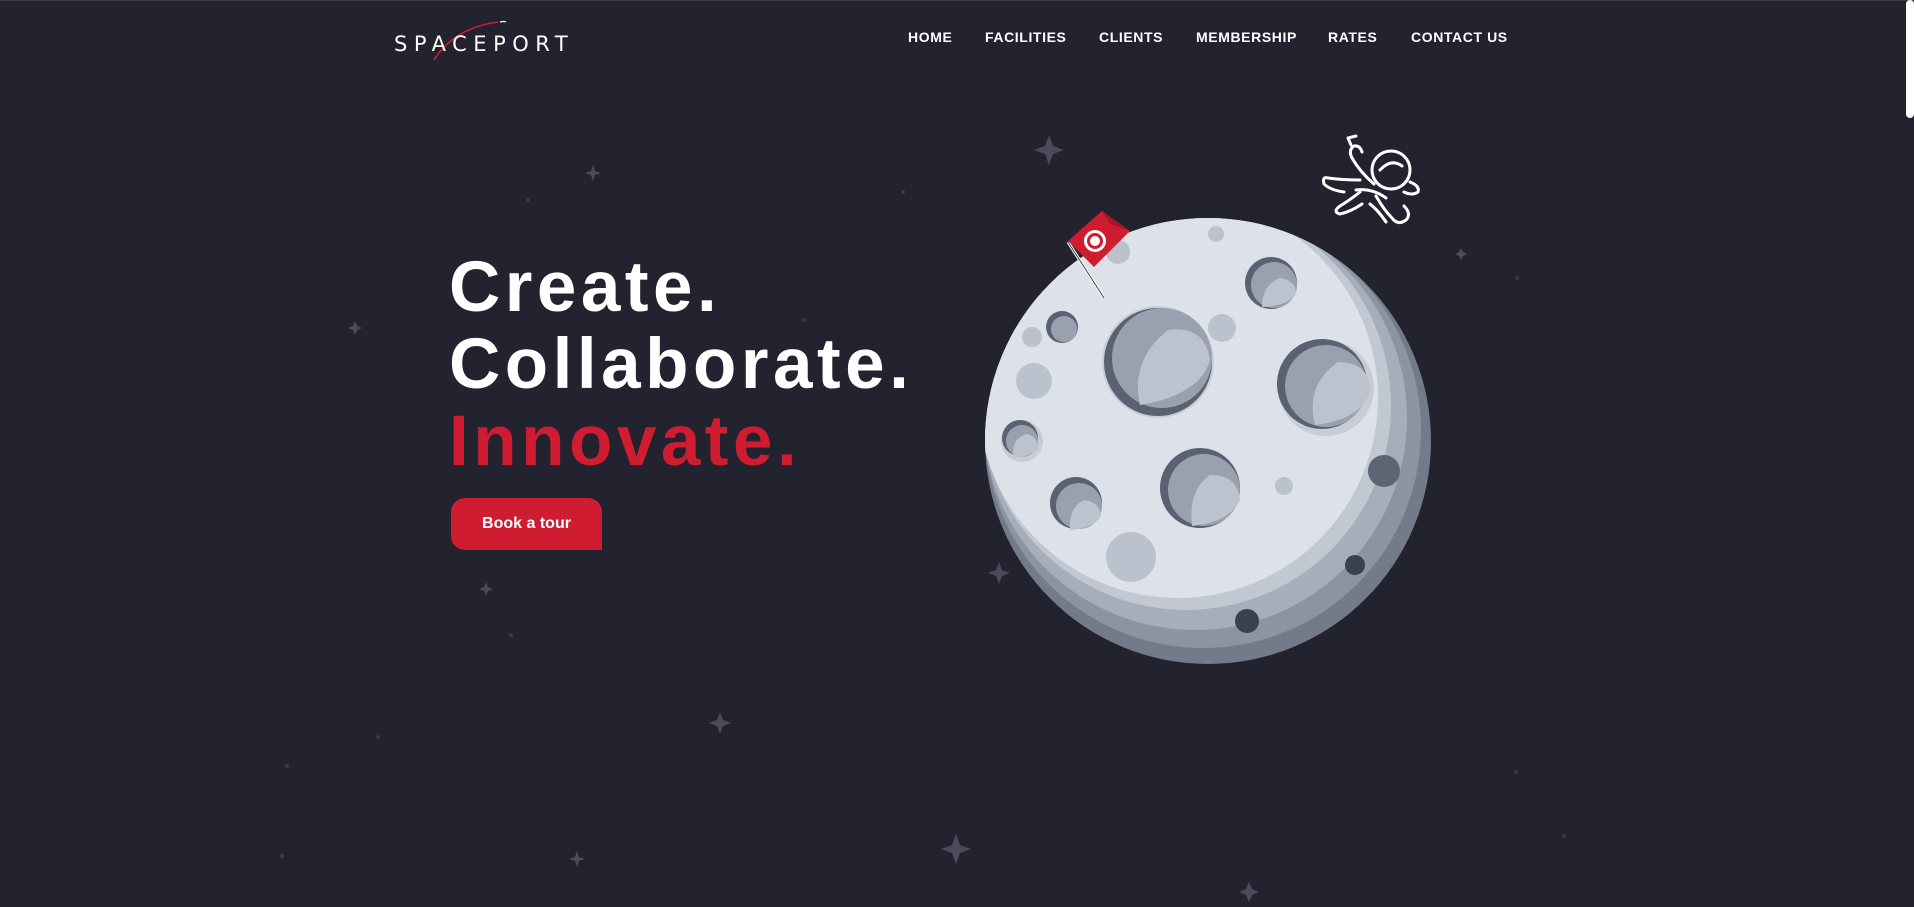 This screenshot has height=907, width=1914. Describe the element at coordinates (1371, 179) in the screenshot. I see `astronaut-icon` at that location.